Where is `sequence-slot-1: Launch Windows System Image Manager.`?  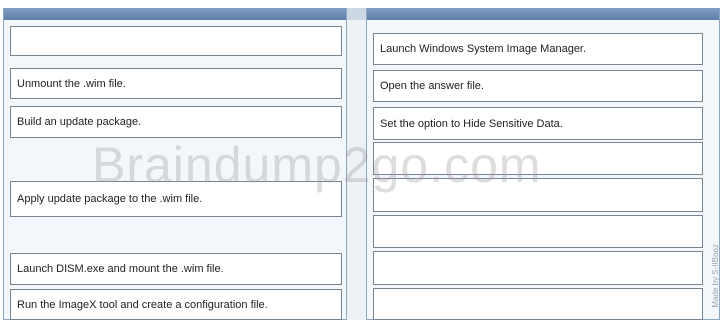
sequence-slot-1: Launch Windows System Image Manager. is located at coordinates (538, 49).